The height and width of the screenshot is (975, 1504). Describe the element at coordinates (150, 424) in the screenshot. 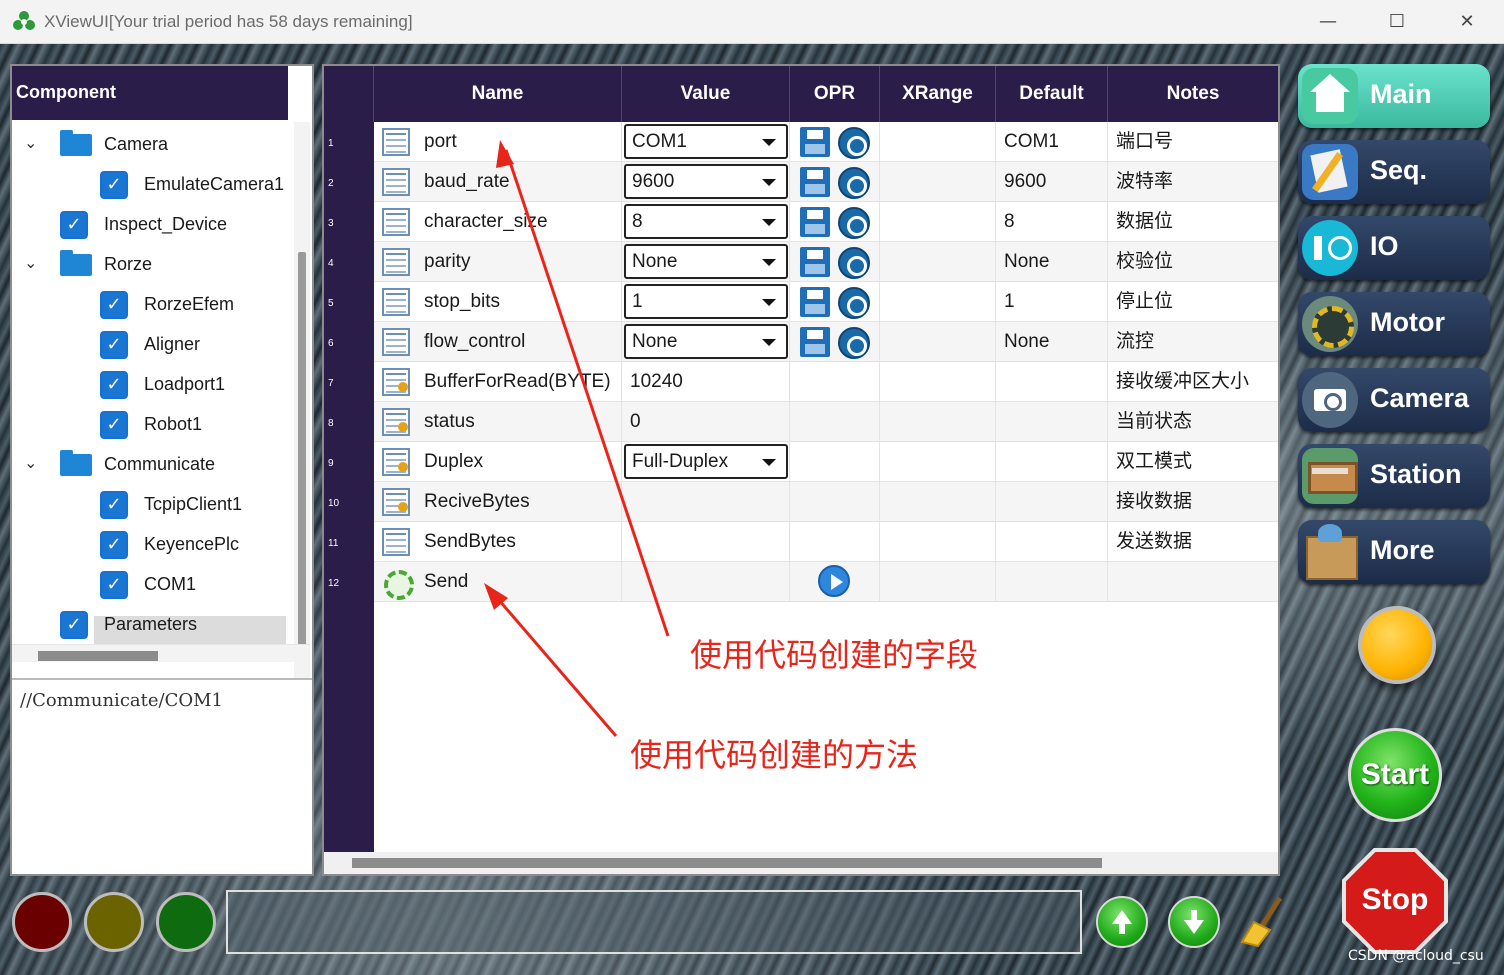

I see `tree-node-robot1: ✓ Robot1` at that location.